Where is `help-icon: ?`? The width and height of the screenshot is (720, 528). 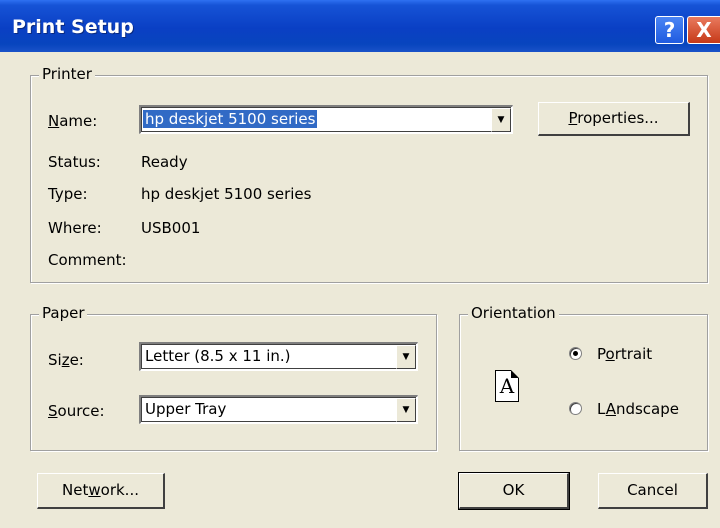 help-icon: ? is located at coordinates (669, 30).